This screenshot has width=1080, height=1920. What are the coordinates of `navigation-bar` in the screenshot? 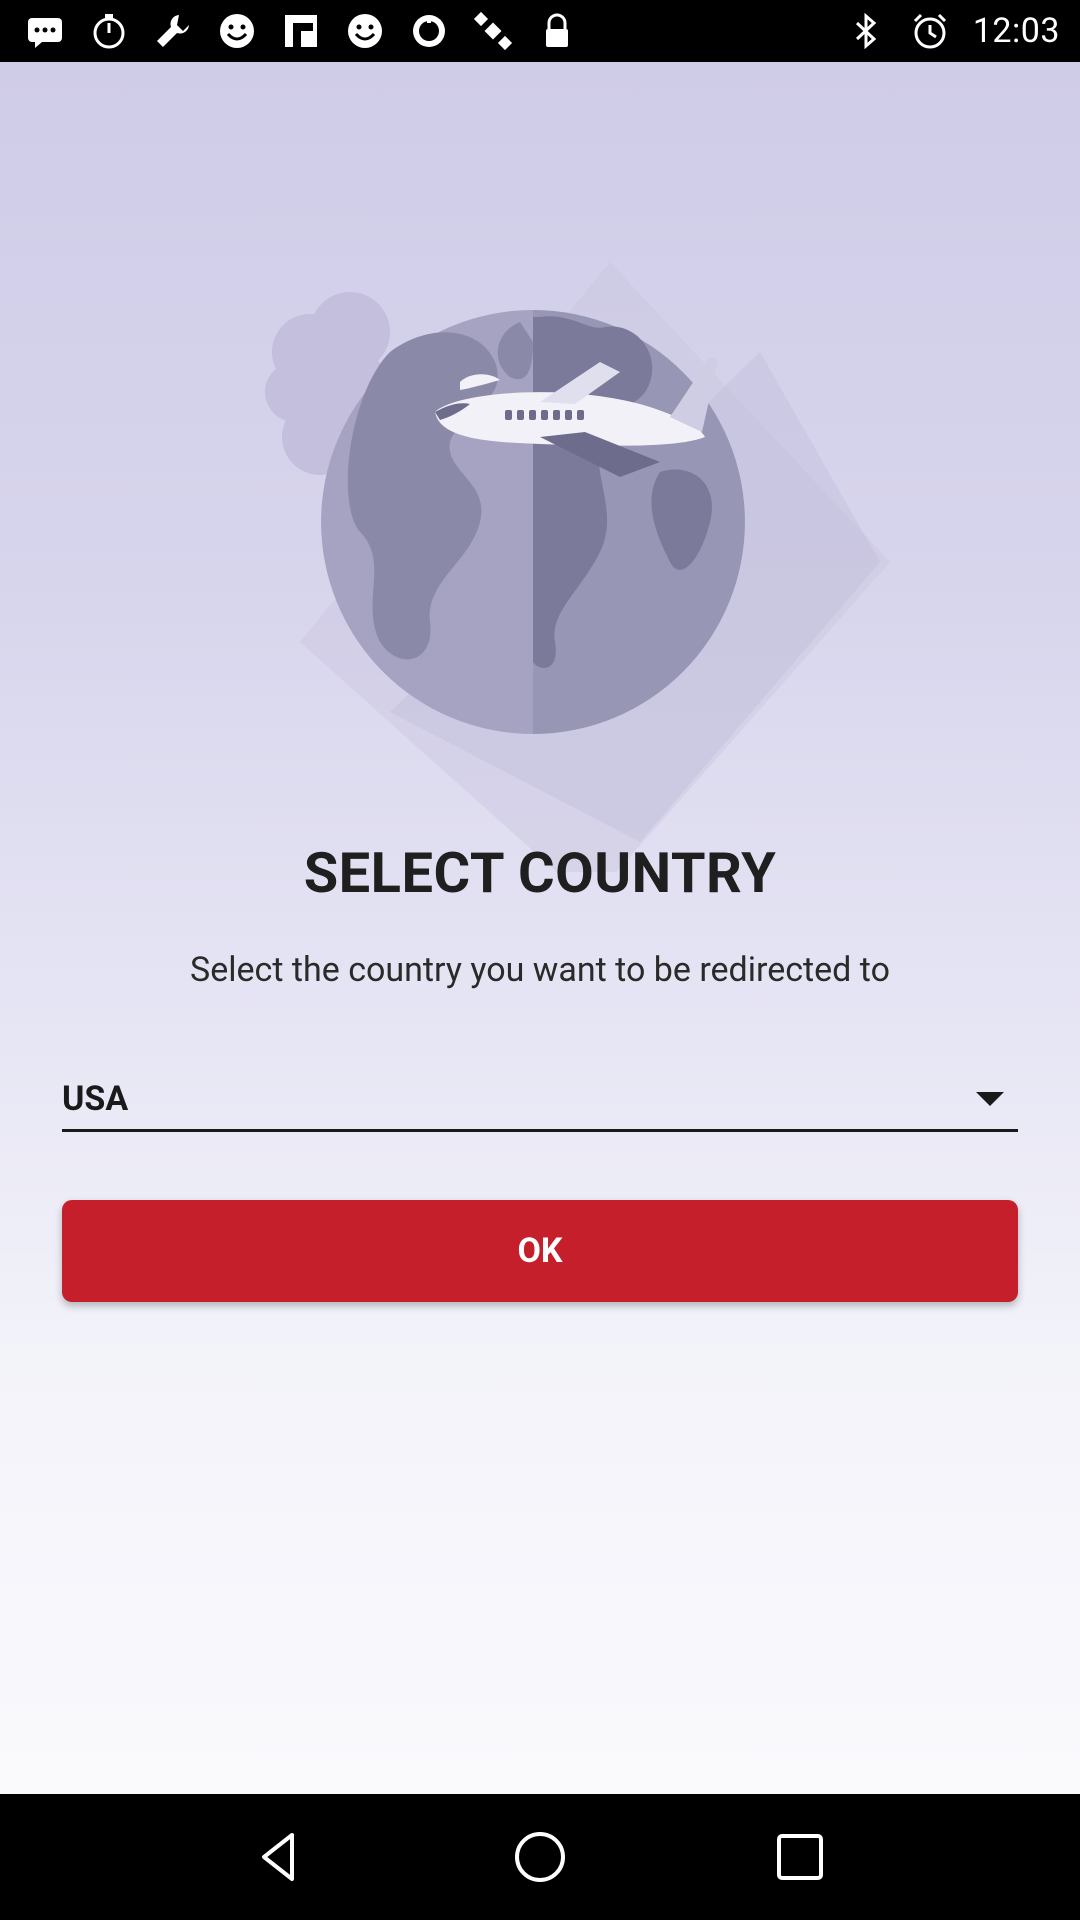 It's located at (540, 1857).